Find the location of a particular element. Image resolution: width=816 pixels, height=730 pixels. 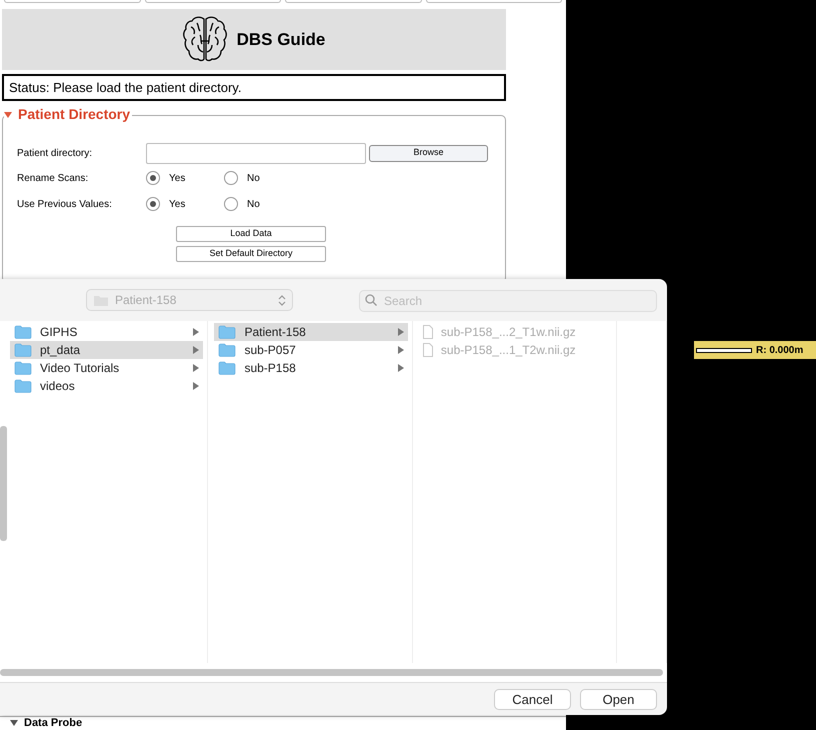

slider-reading: R: 0.000m is located at coordinates (780, 351).